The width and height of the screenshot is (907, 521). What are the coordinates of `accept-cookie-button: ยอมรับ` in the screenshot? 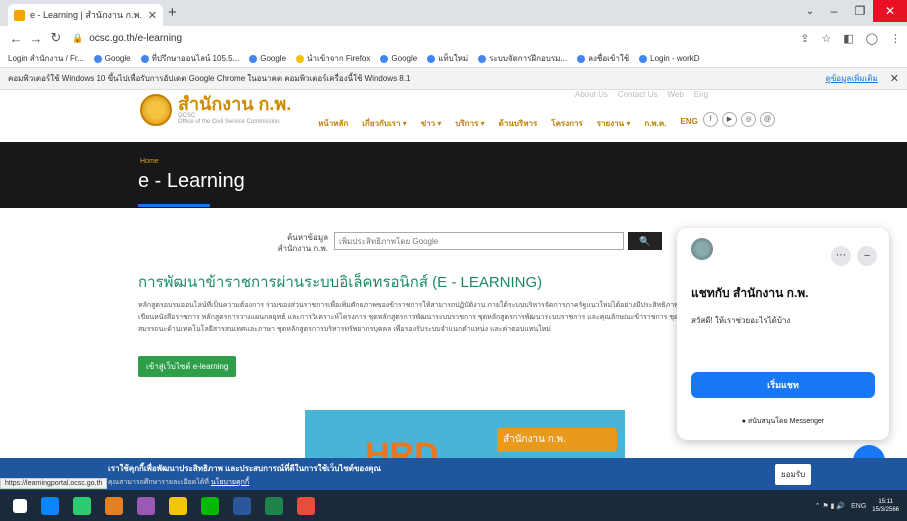 It's located at (793, 474).